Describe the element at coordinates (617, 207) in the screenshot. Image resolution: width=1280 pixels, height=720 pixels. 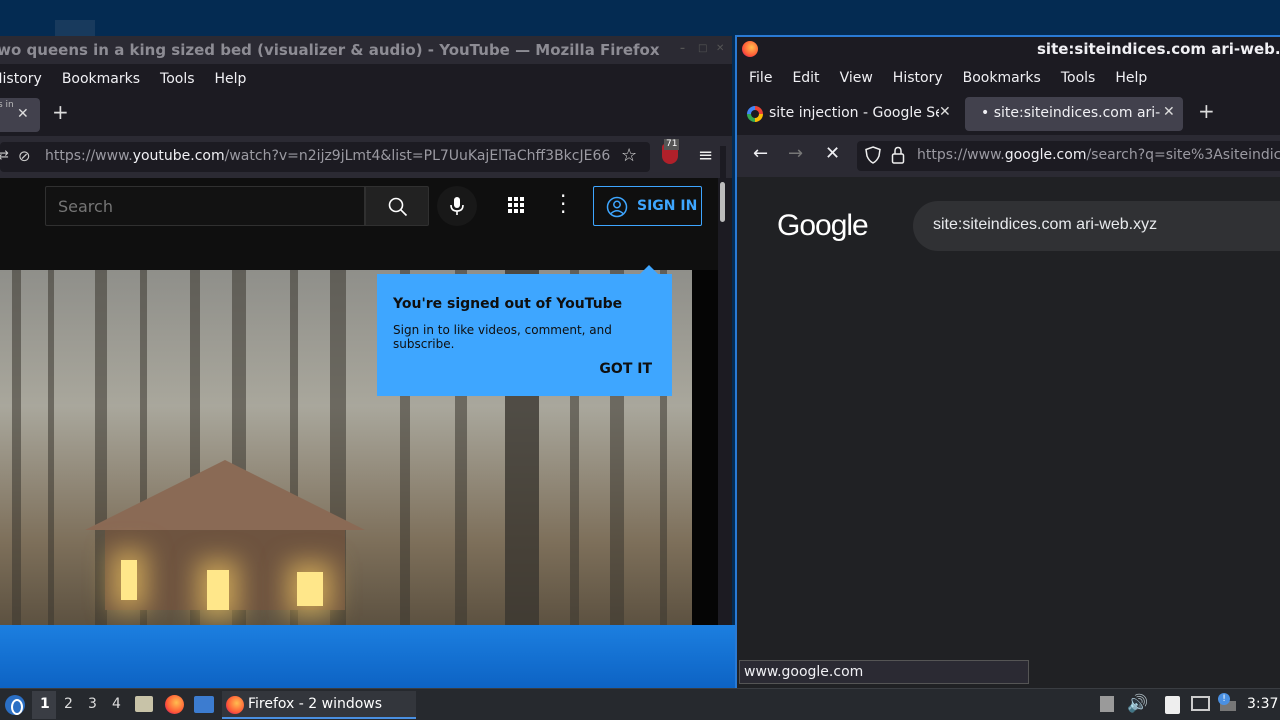
I see `account-icon` at that location.